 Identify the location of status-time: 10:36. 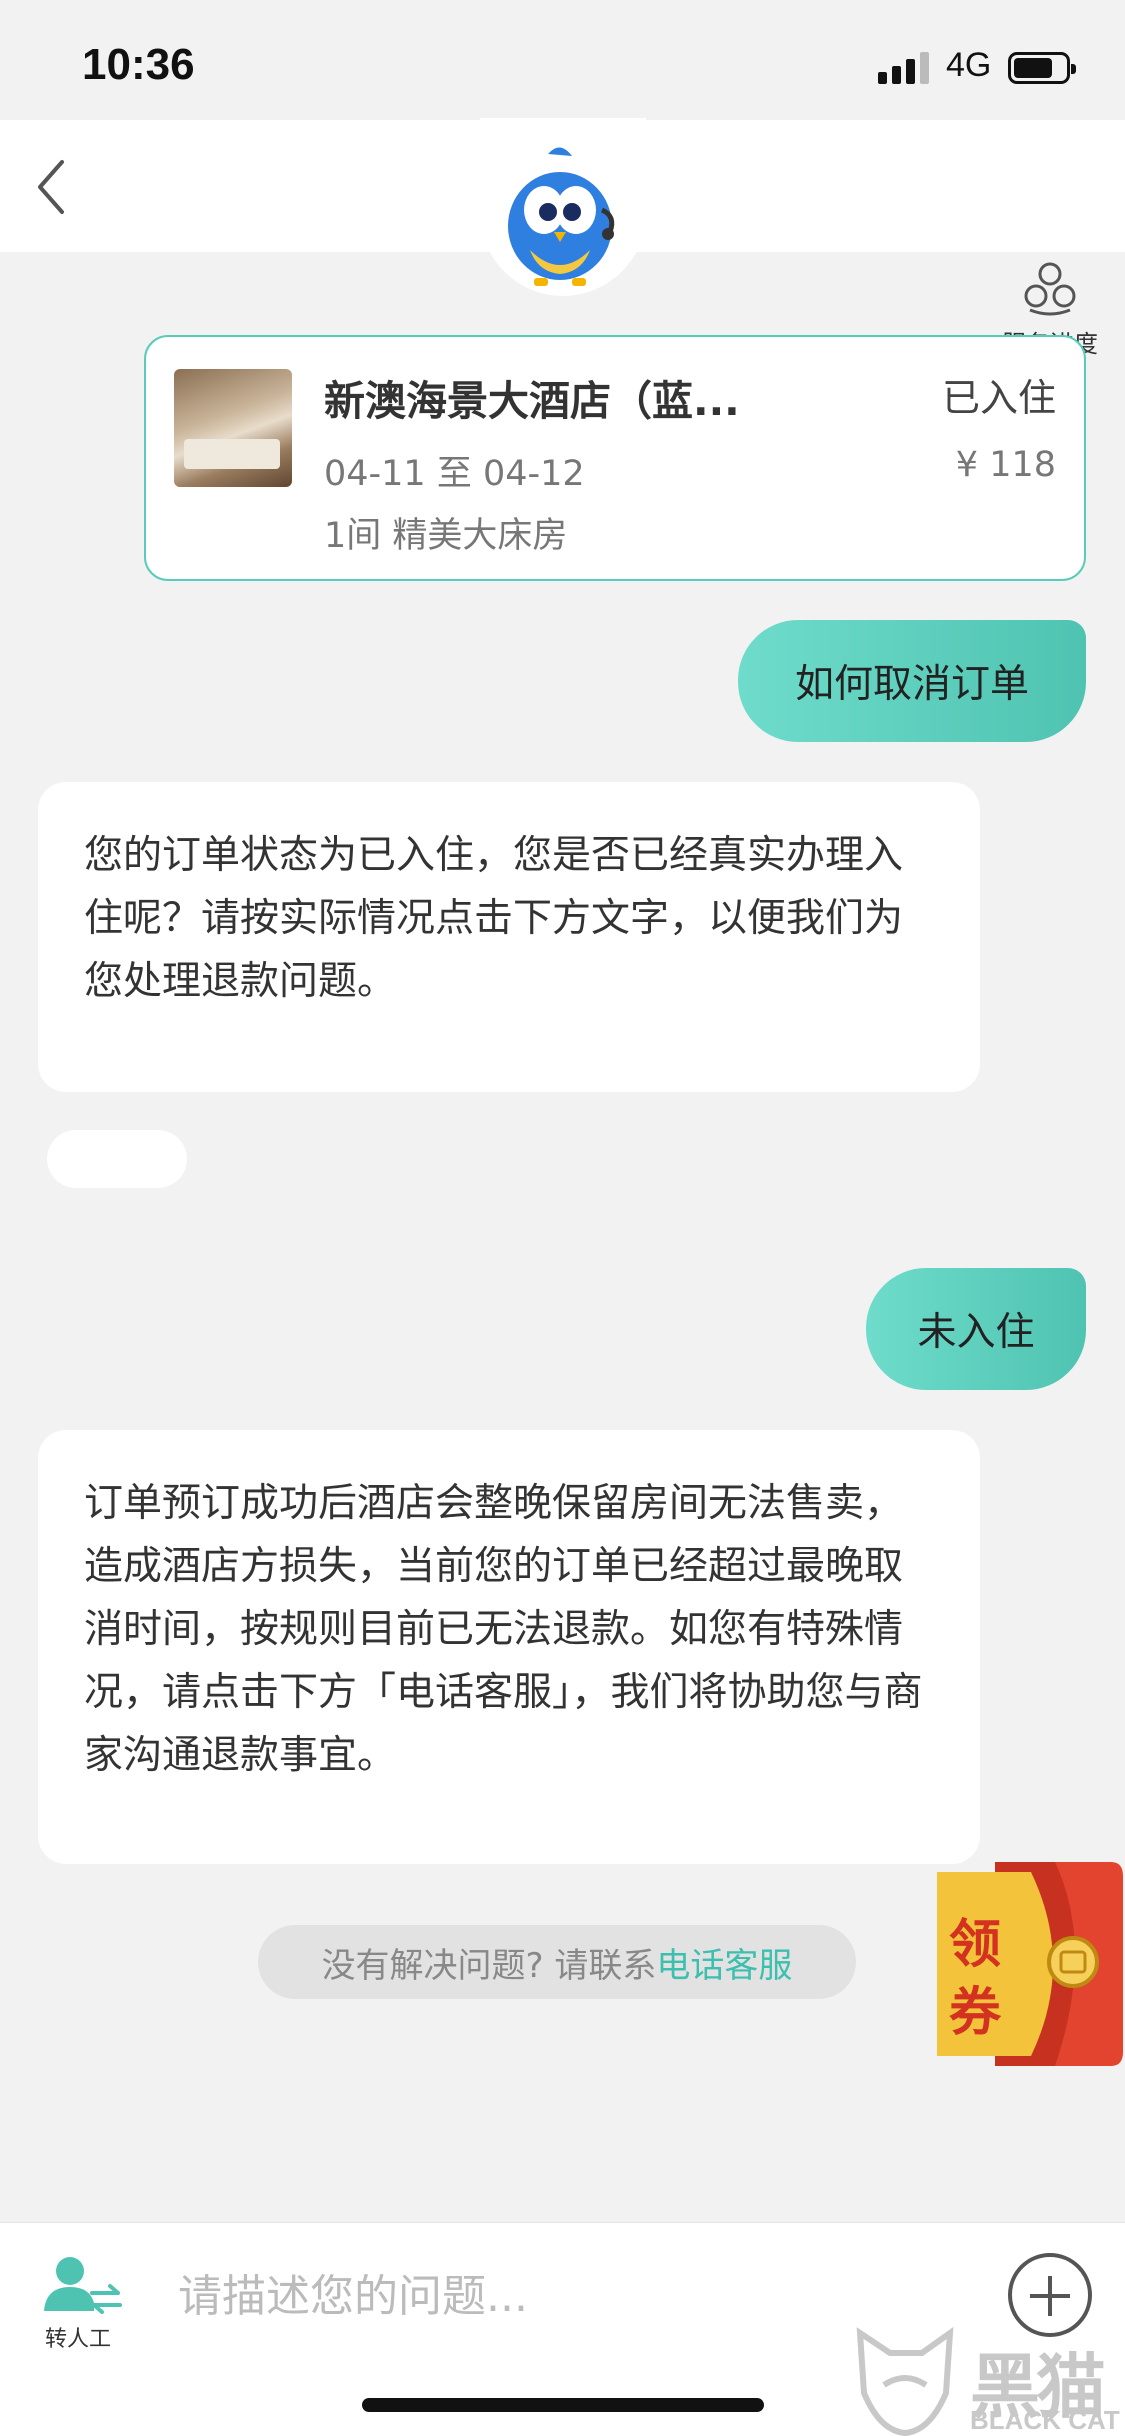
(138, 64).